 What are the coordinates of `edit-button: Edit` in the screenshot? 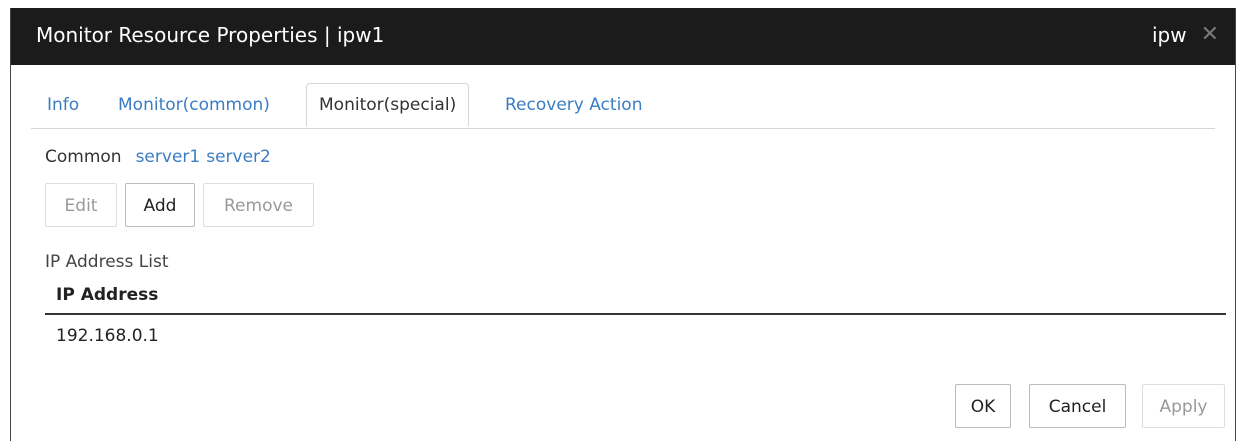 It's located at (81, 205).